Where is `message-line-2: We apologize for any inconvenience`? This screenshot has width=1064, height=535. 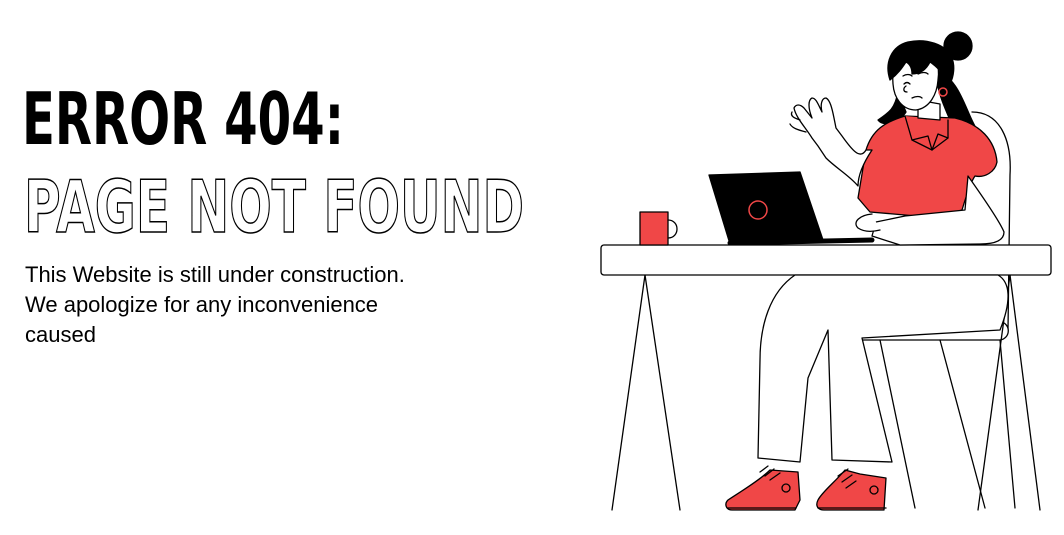
message-line-2: We apologize for any inconvenience is located at coordinates (202, 304).